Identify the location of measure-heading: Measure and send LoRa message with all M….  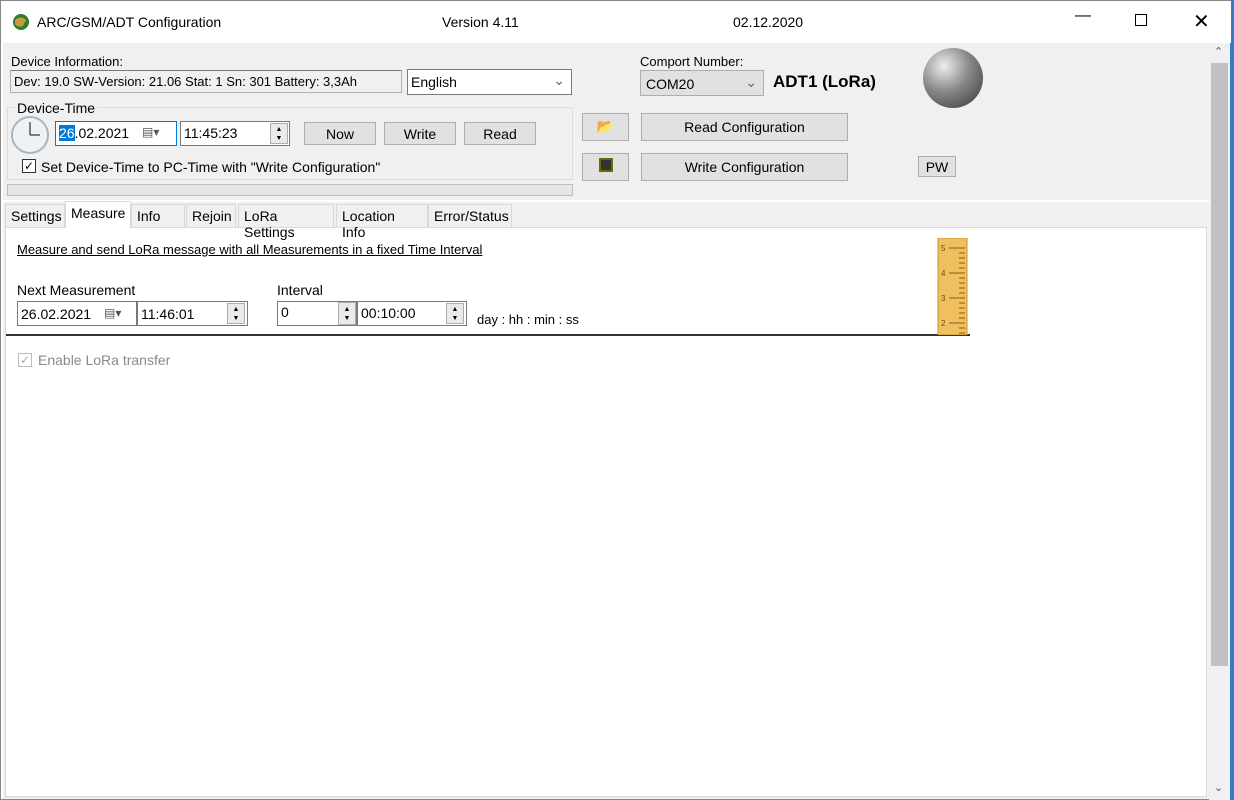
(250, 249).